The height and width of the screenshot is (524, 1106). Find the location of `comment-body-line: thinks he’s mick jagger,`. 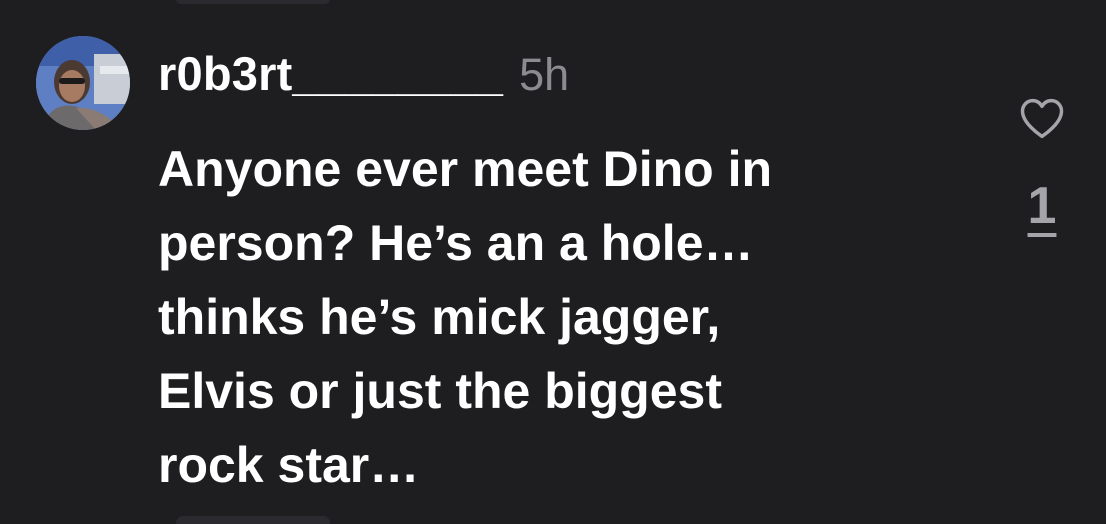

comment-body-line: thinks he’s mick jagger, is located at coordinates (439, 317).